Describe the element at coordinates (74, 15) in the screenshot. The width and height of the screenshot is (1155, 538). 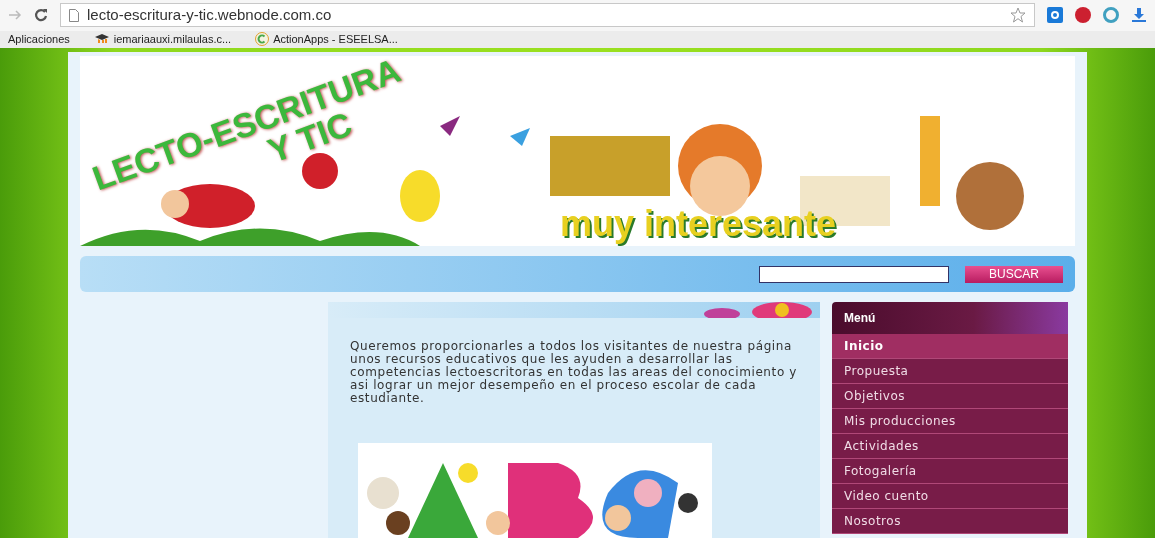
I see `page-icon` at that location.